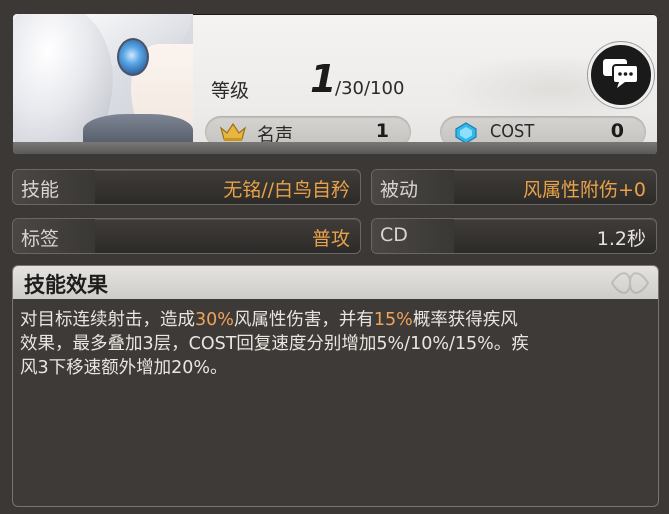  I want to click on cost-label: COST, so click(512, 131).